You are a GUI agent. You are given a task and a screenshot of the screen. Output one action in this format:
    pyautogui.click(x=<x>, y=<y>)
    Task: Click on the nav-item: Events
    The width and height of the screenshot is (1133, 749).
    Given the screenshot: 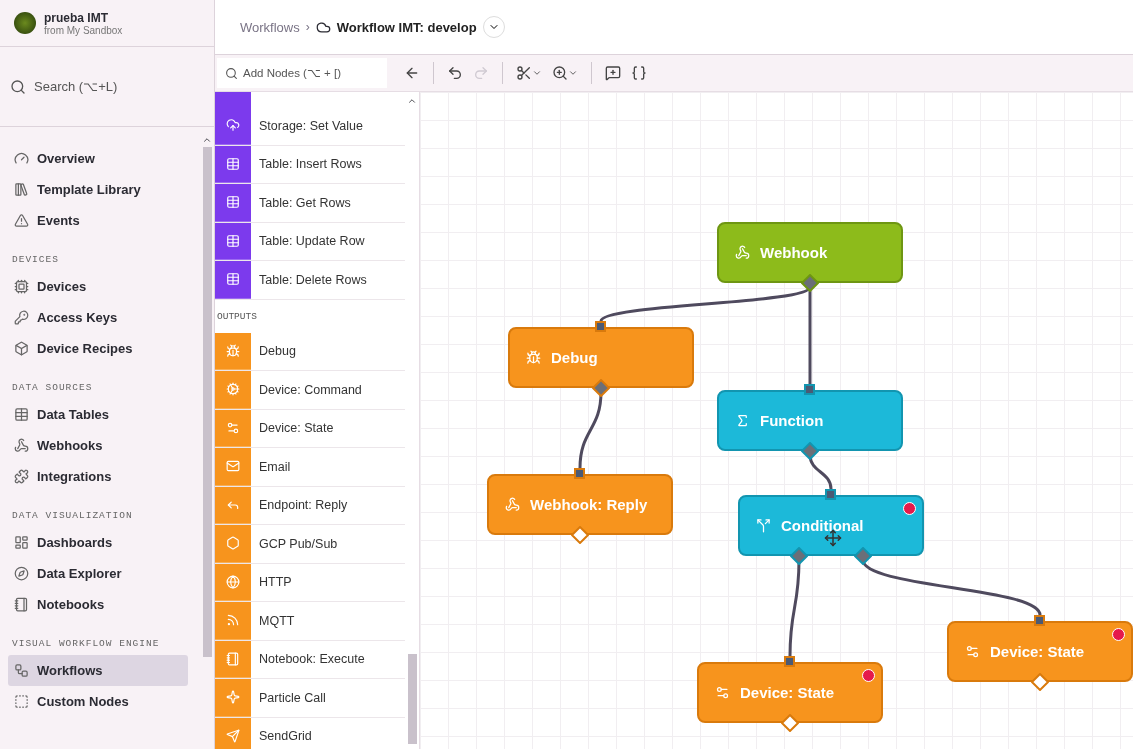 What is the action you would take?
    pyautogui.click(x=98, y=220)
    